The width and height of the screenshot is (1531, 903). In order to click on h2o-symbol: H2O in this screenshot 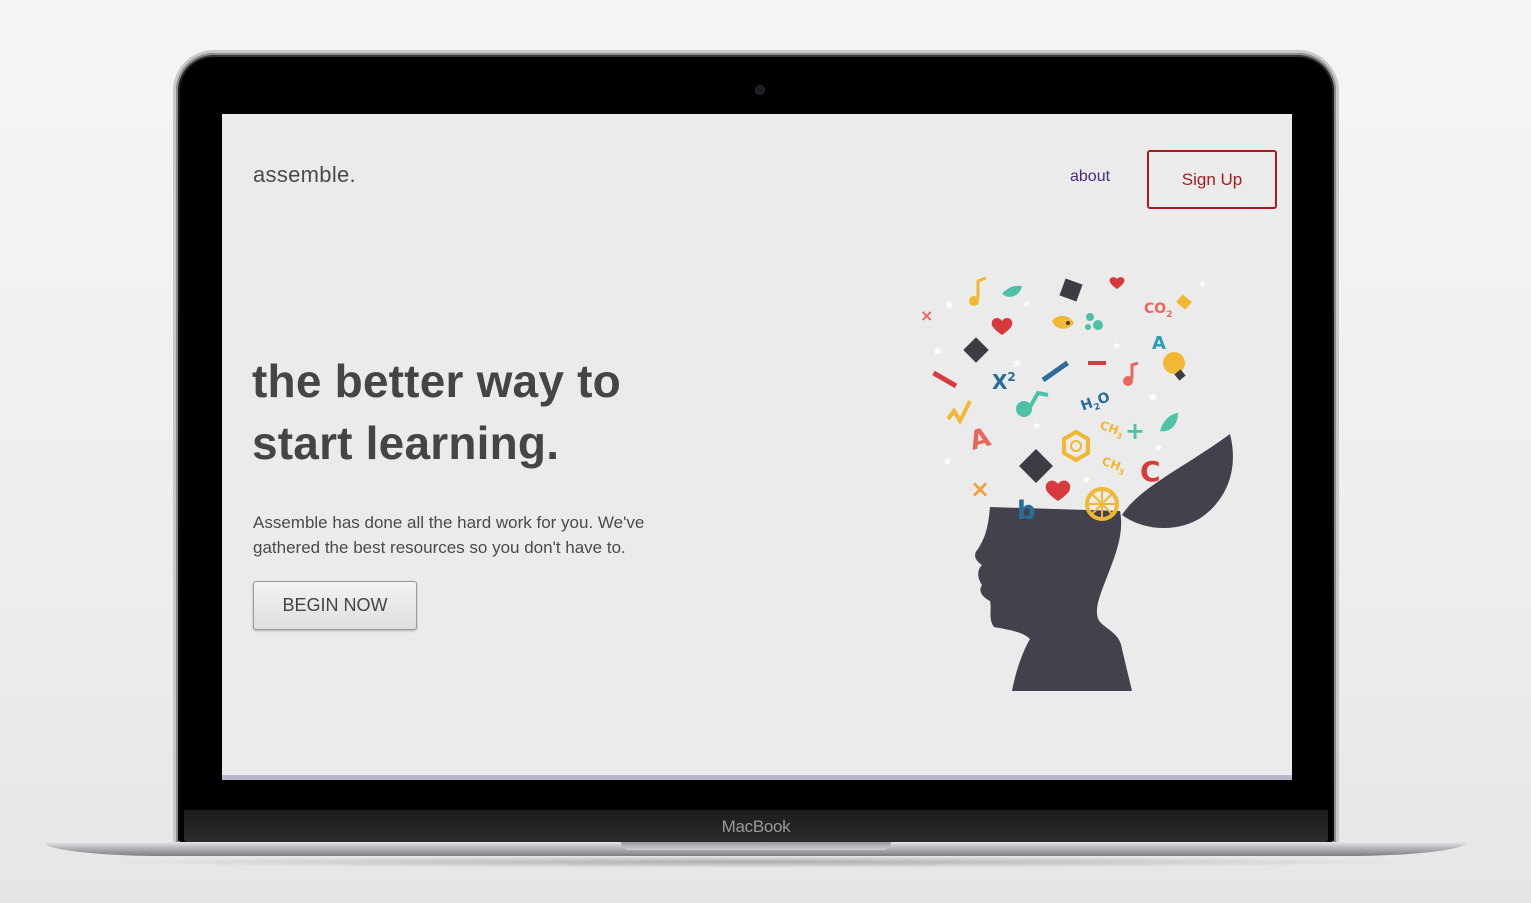, I will do `click(1096, 403)`.